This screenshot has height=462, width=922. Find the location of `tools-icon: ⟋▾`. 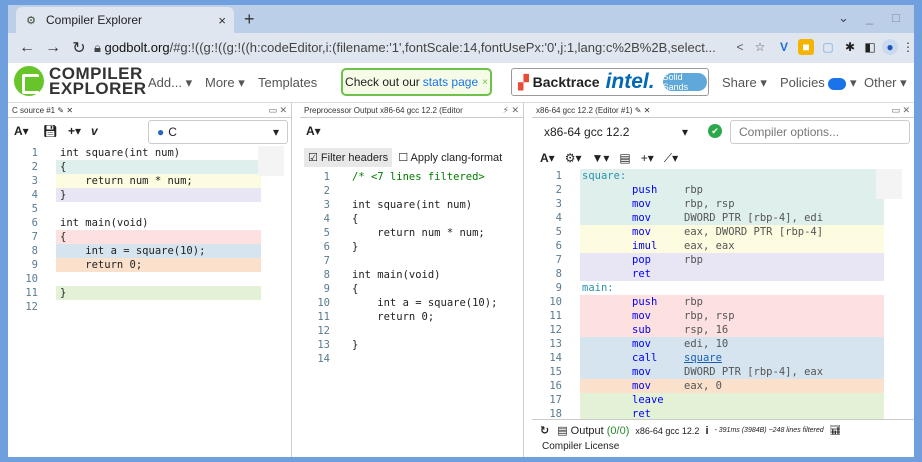

tools-icon: ⟋▾ is located at coordinates (671, 158).